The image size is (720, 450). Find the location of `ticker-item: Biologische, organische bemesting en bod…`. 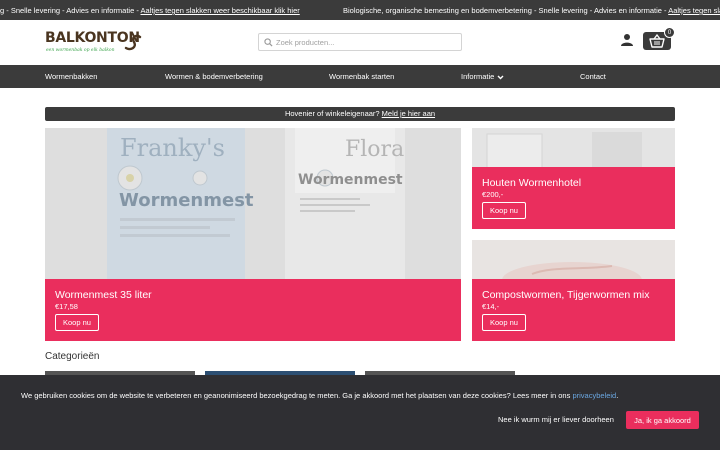

ticker-item: Biologische, organische bemesting en bod… is located at coordinates (531, 10).